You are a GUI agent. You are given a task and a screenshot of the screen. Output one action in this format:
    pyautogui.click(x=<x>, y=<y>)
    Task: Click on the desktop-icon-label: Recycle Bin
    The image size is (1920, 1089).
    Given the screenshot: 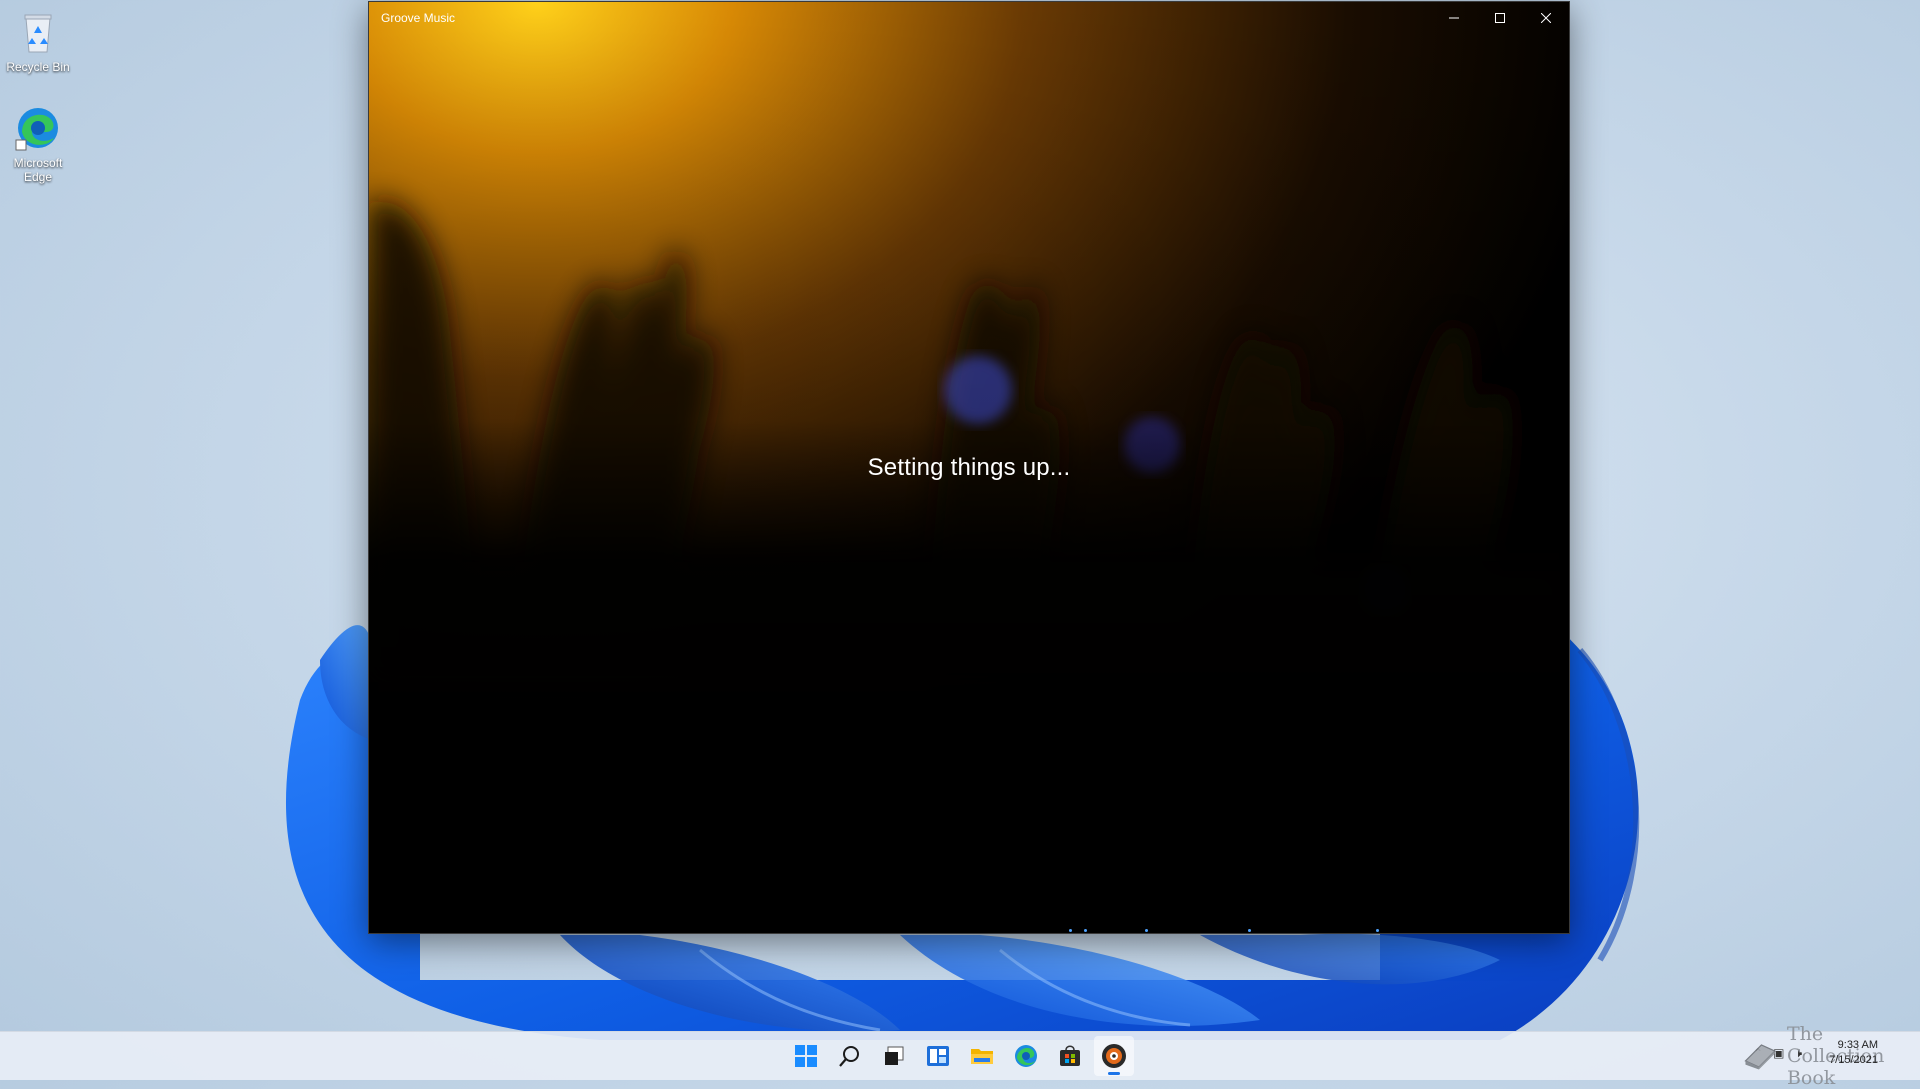 What is the action you would take?
    pyautogui.click(x=38, y=67)
    